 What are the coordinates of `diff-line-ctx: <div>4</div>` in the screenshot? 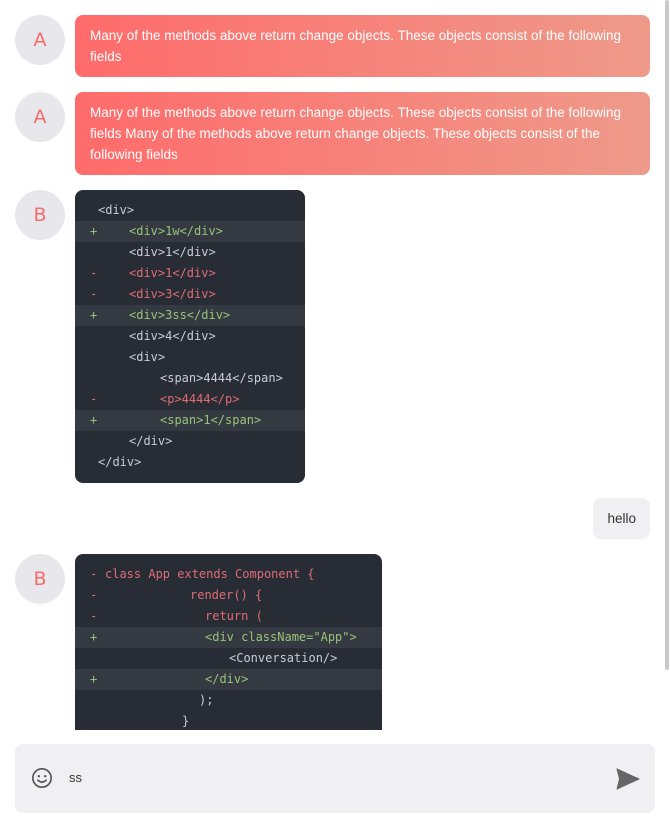 It's located at (190, 336).